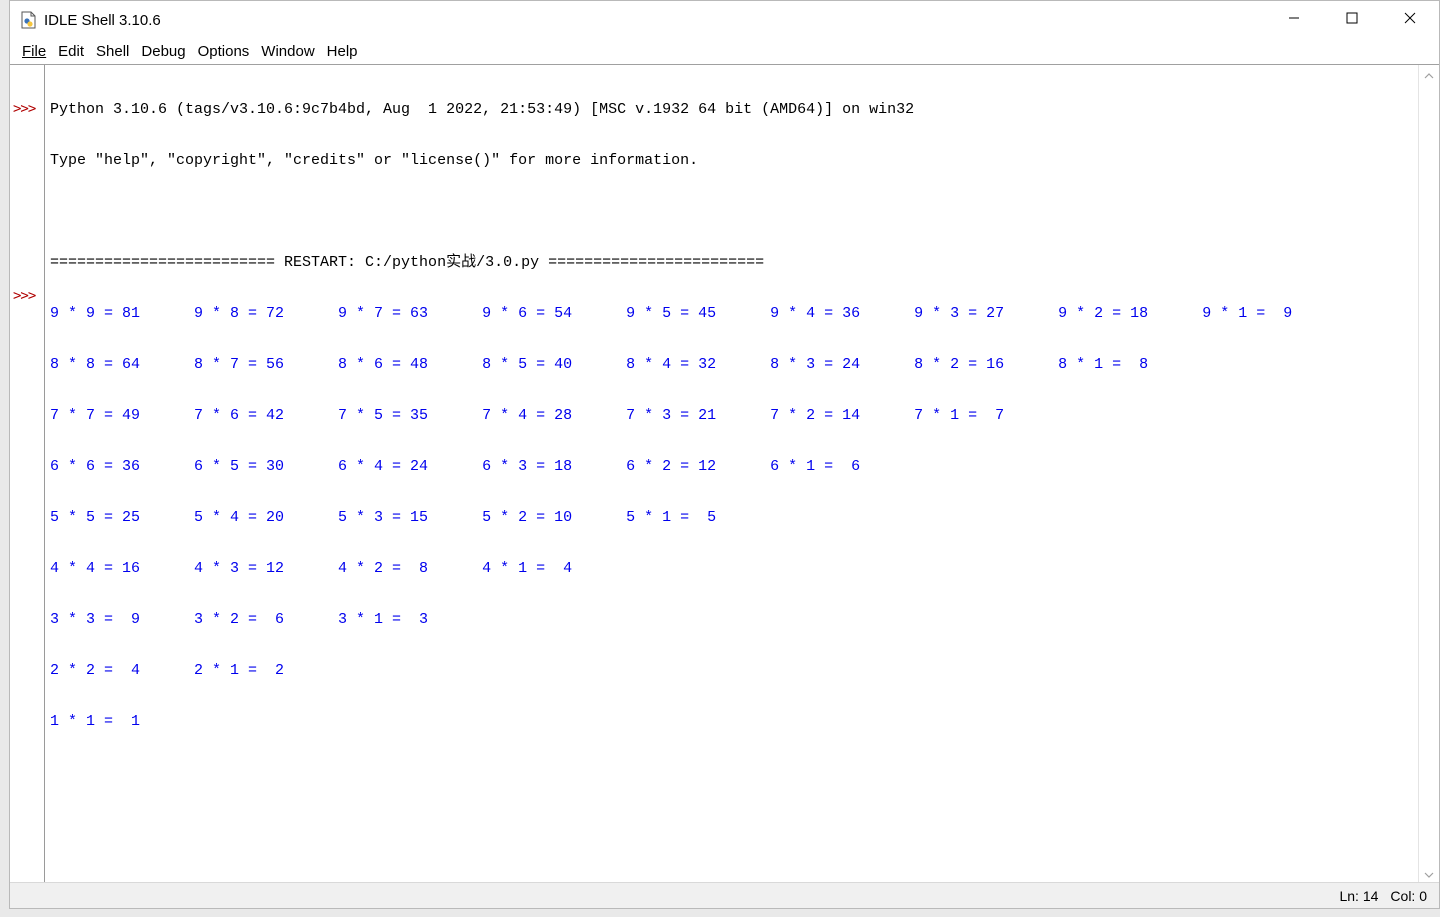 The height and width of the screenshot is (917, 1440). I want to click on window-title: IDLE Shell 3.10.6, so click(102, 20).